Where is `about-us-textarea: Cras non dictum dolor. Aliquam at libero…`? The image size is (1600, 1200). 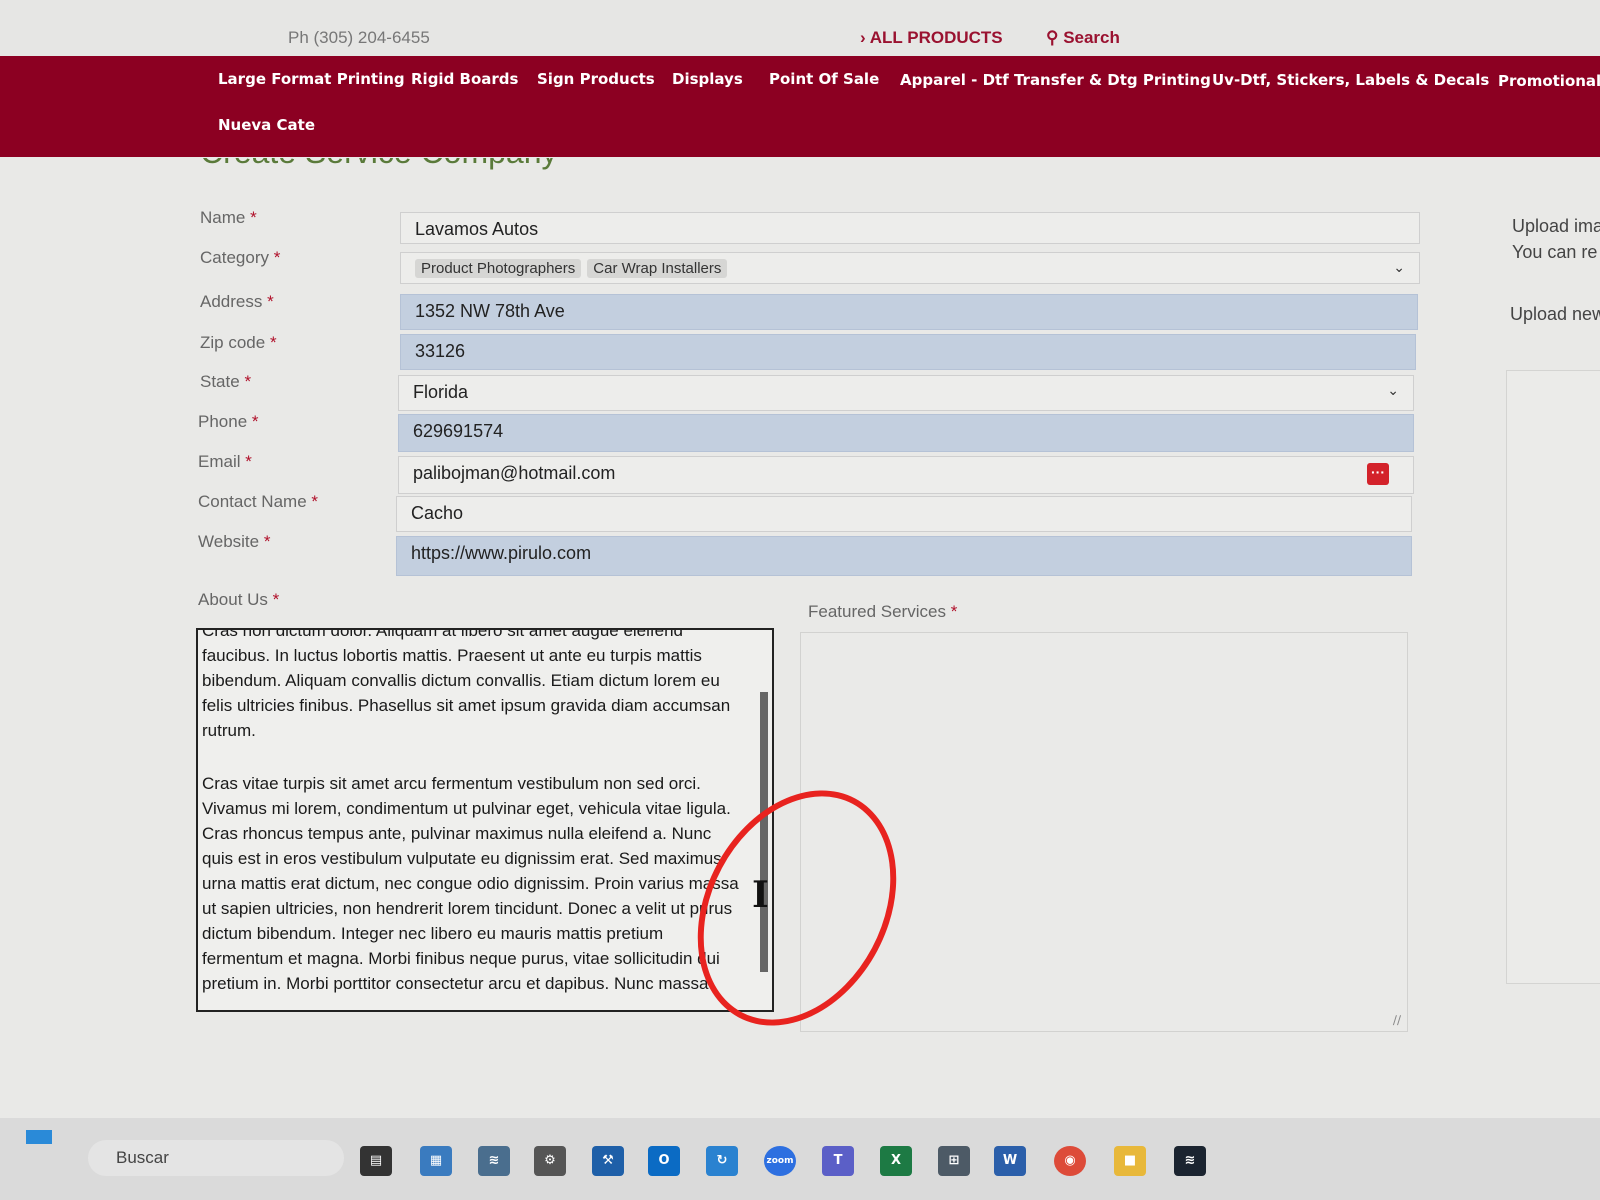 about-us-textarea: Cras non dictum dolor. Aliquam at libero… is located at coordinates (485, 820).